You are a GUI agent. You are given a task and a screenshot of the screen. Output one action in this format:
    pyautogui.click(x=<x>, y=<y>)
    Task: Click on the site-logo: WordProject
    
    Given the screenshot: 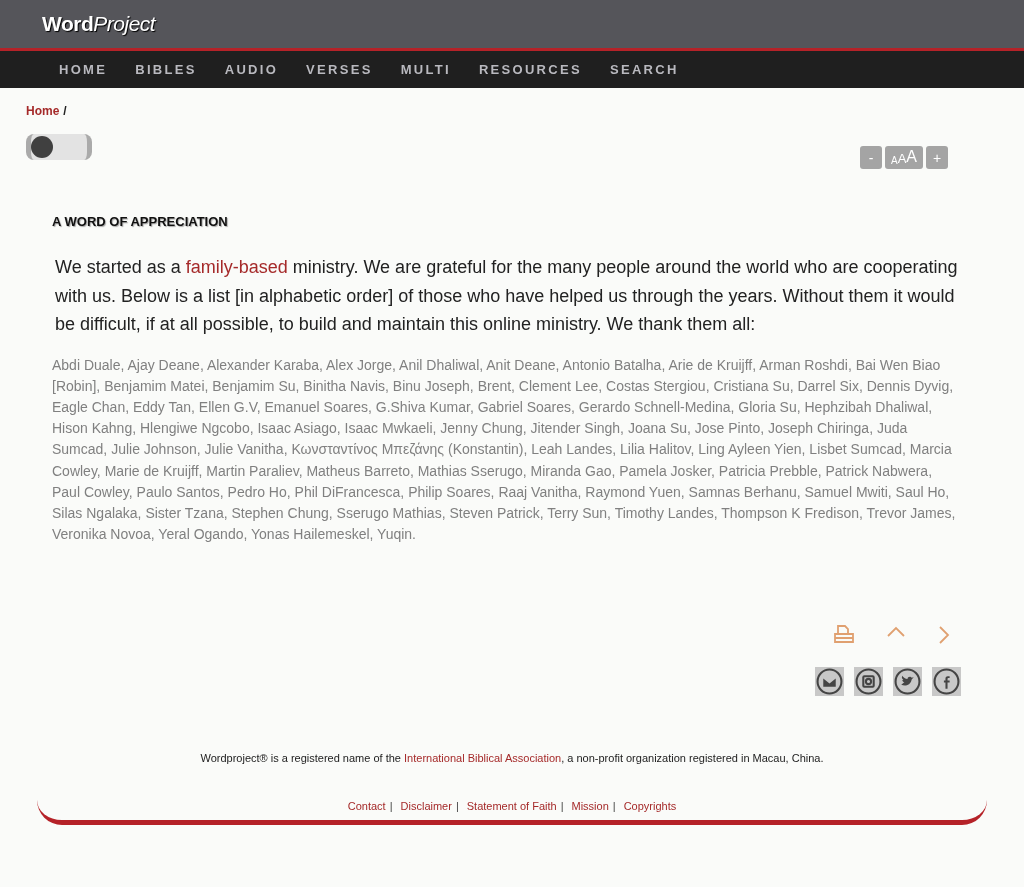 What is the action you would take?
    pyautogui.click(x=99, y=24)
    